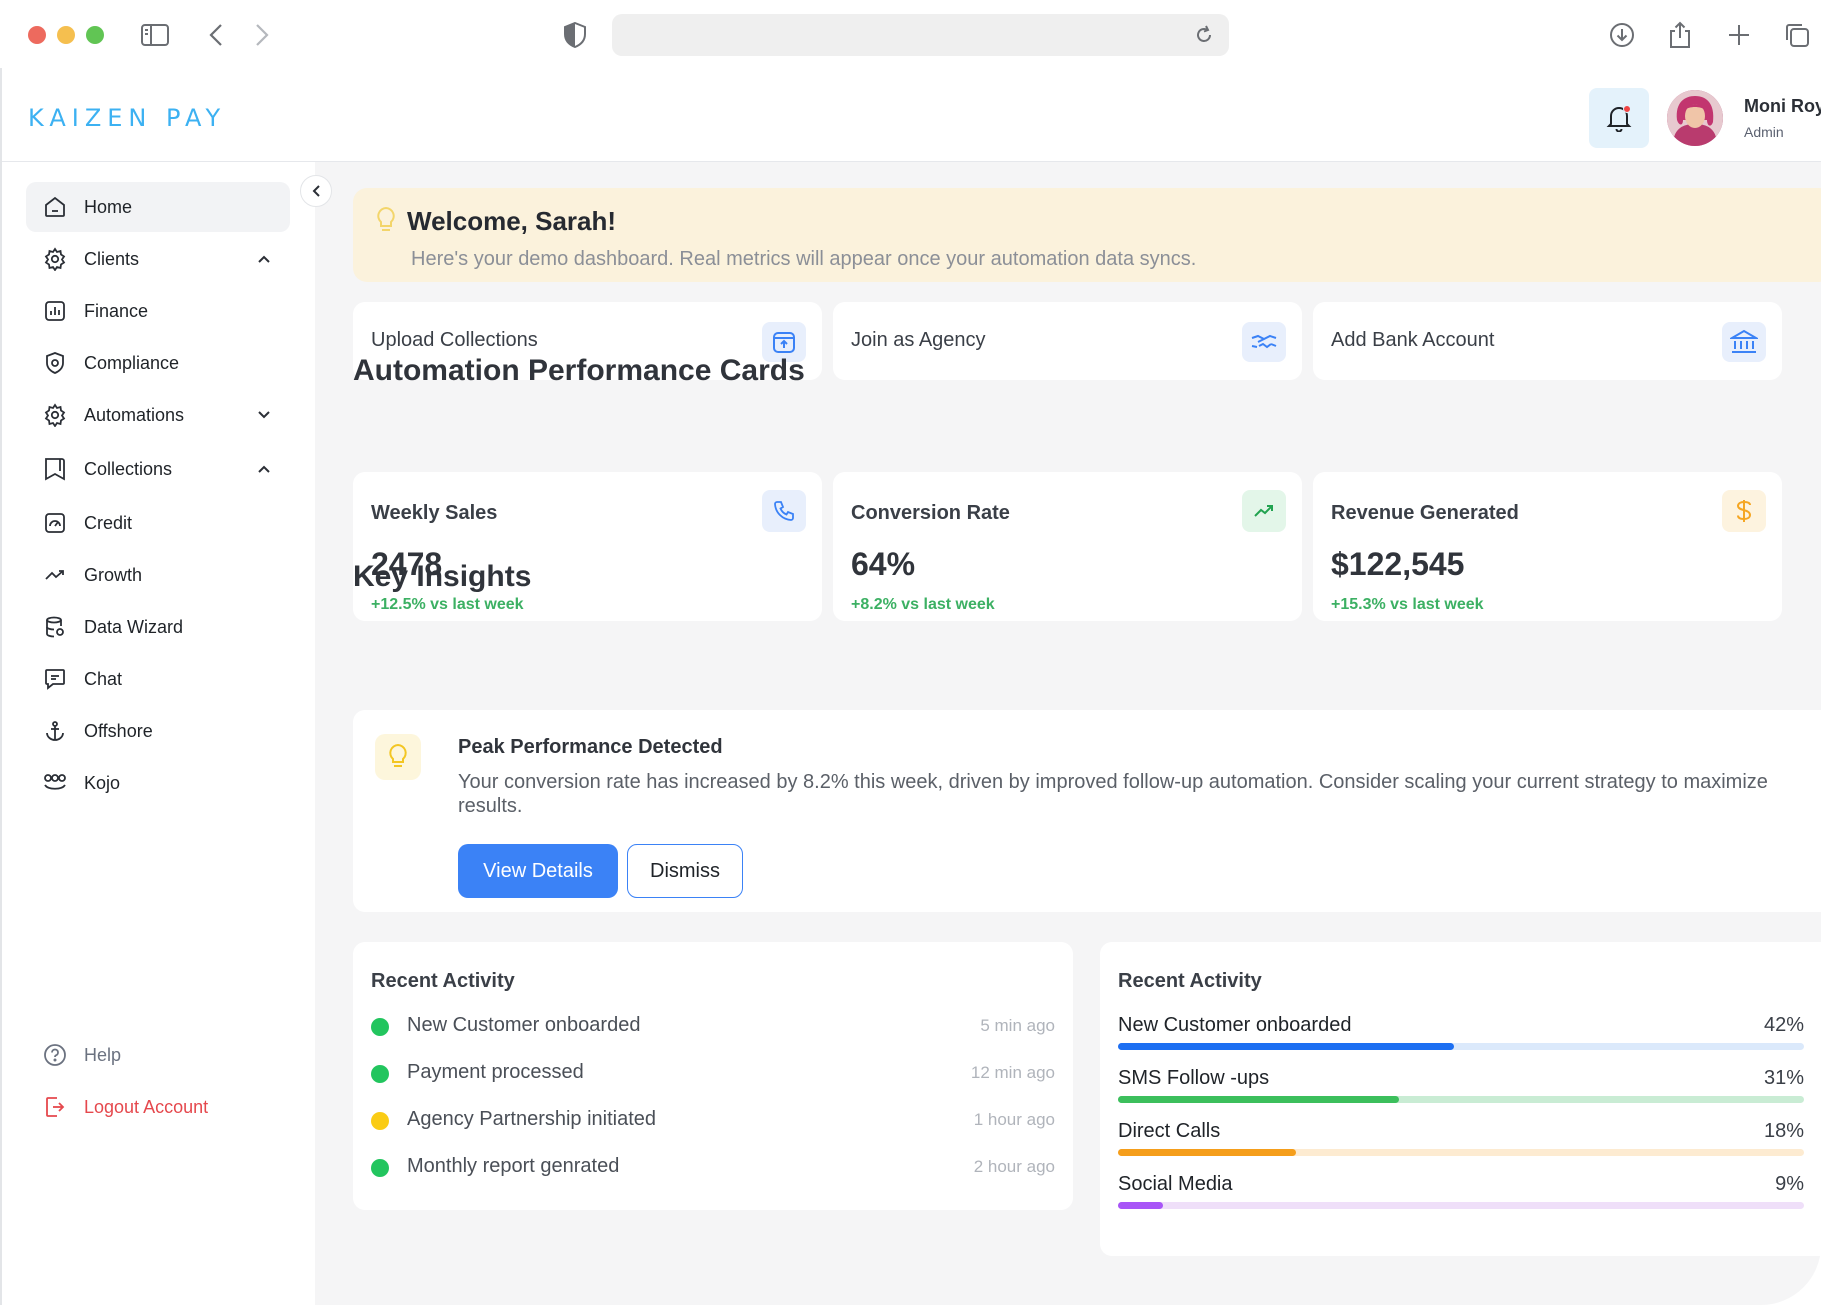  What do you see at coordinates (1782, 106) in the screenshot?
I see `user-name: Moni Roy` at bounding box center [1782, 106].